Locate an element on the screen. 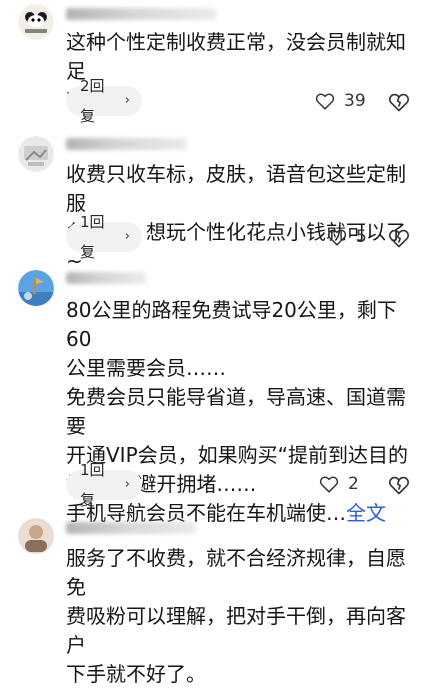 This screenshot has height=689, width=430. like-button: 2 is located at coordinates (338, 484).